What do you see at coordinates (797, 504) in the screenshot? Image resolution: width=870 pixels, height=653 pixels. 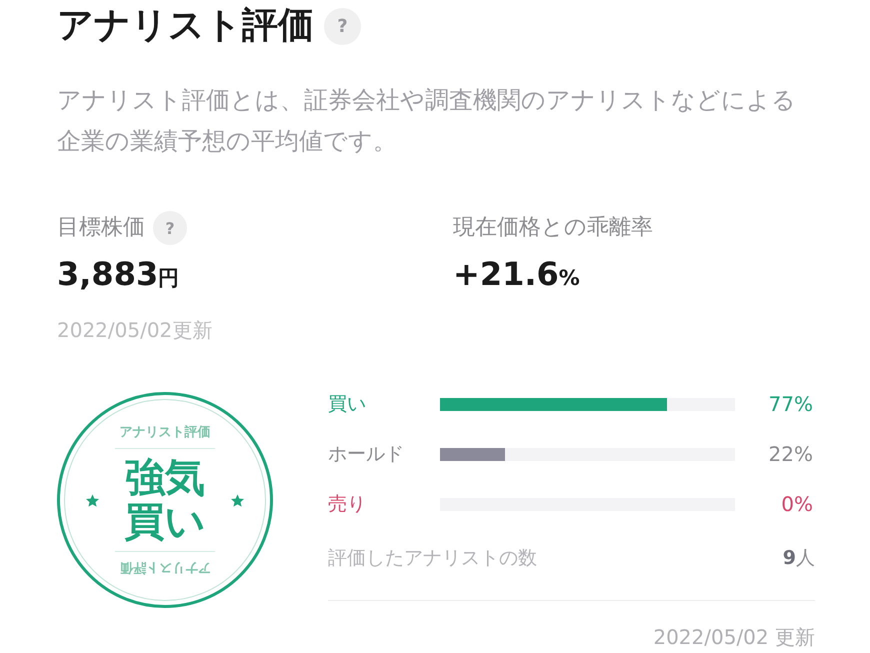 I see `rating-percent: 0%` at bounding box center [797, 504].